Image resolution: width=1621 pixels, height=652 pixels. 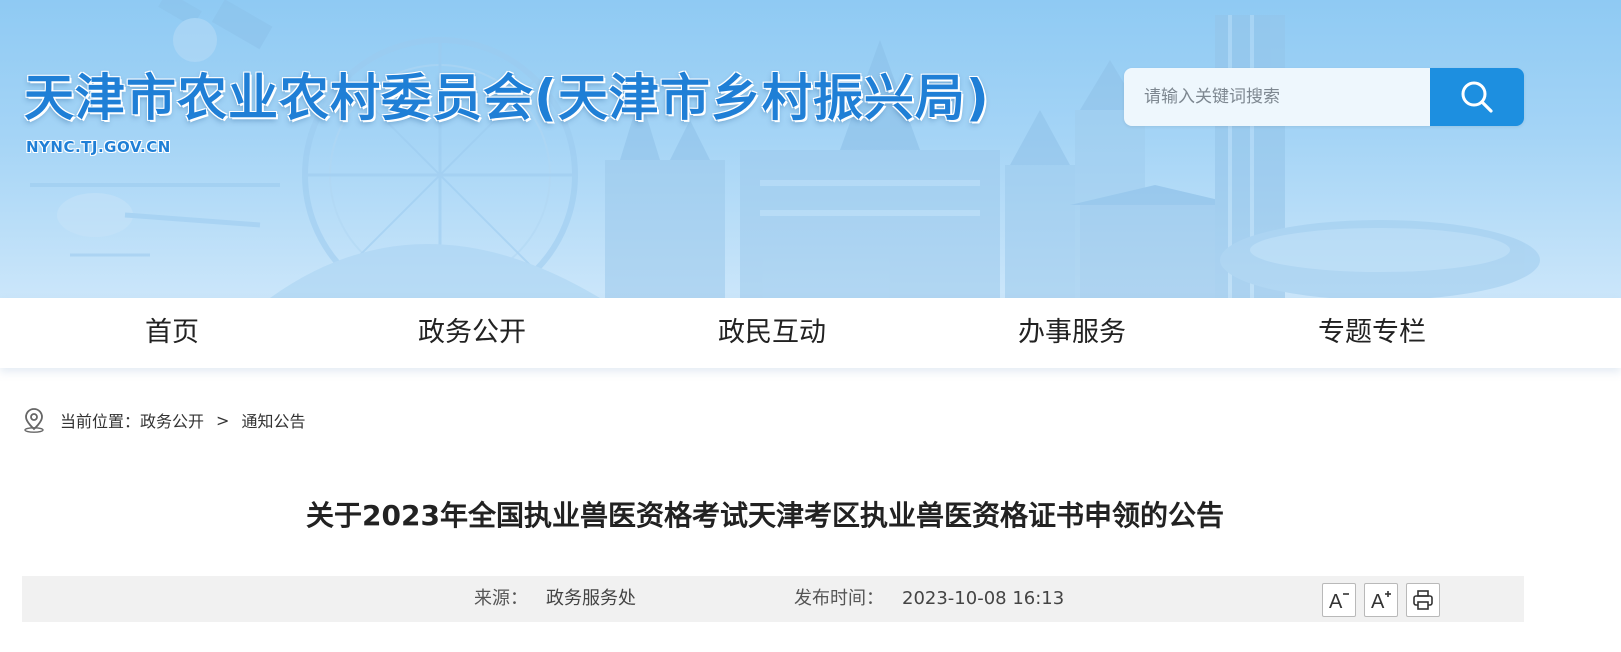 I want to click on date-label: 发布时间：, so click(x=839, y=598).